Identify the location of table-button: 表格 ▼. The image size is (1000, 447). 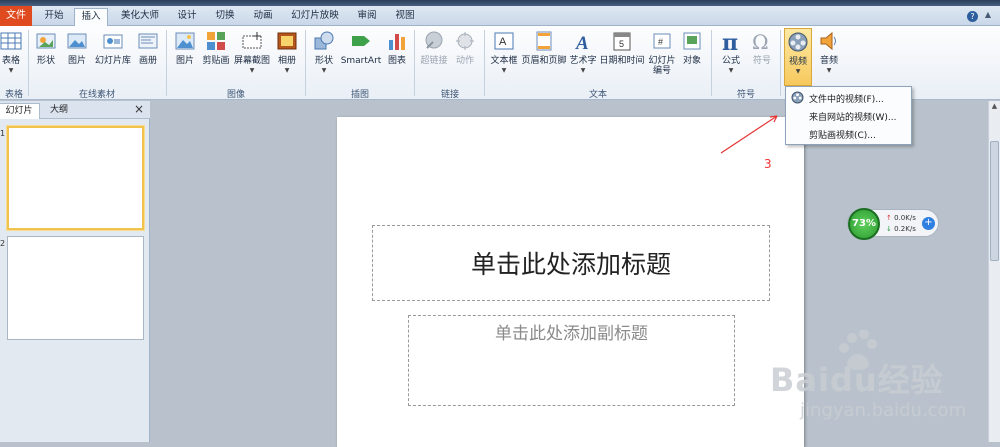
(13, 57).